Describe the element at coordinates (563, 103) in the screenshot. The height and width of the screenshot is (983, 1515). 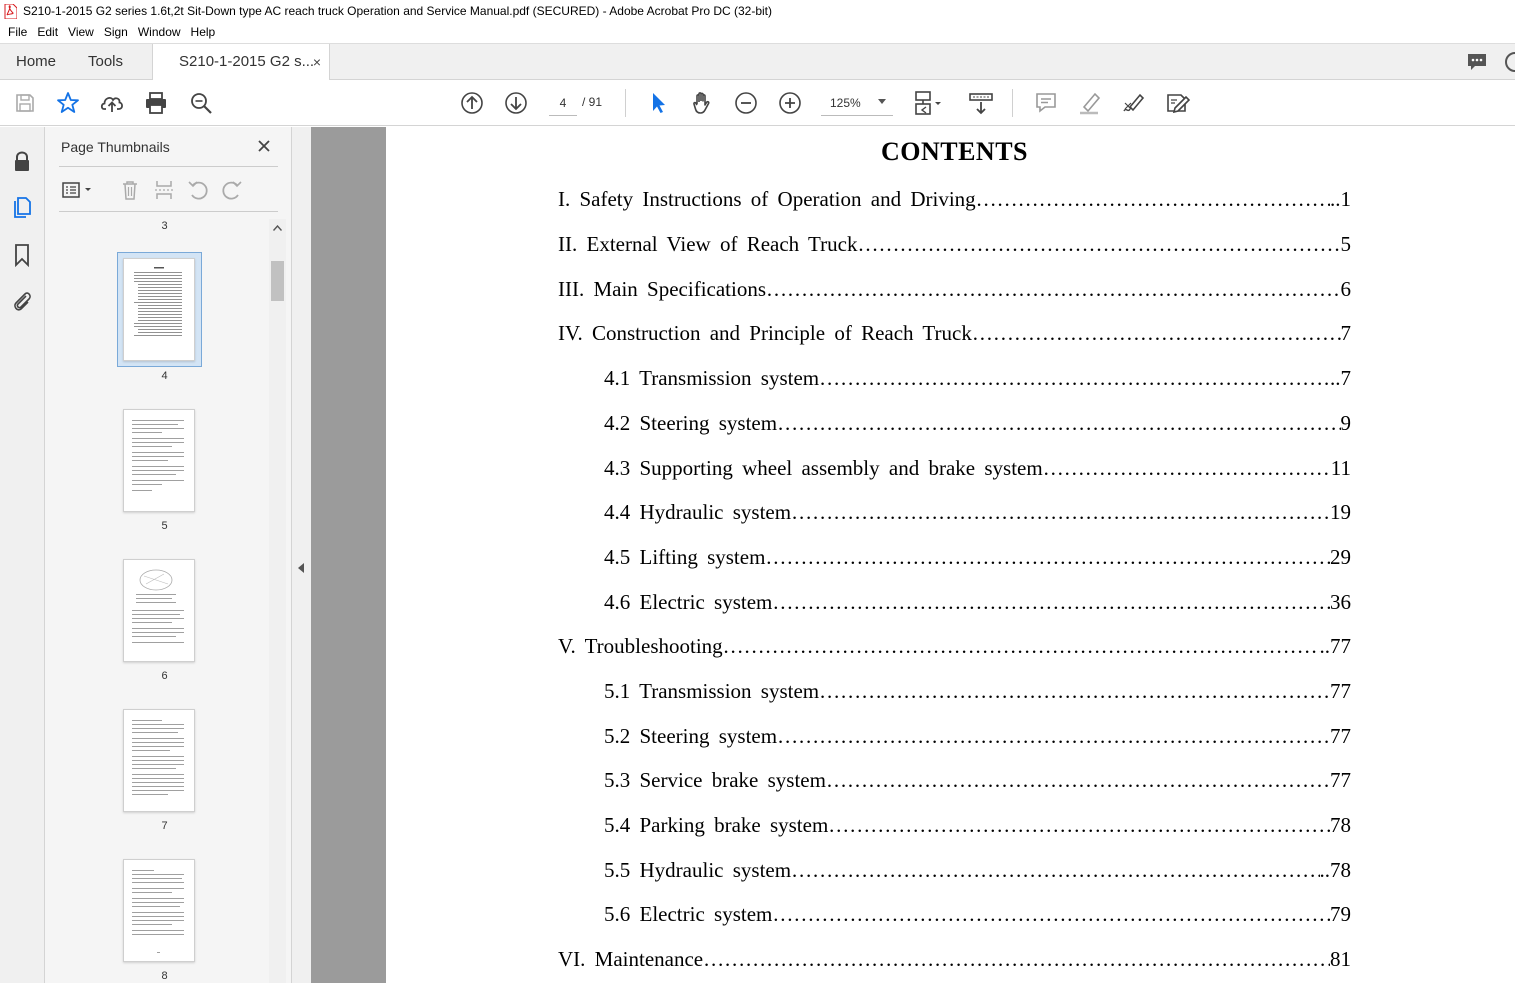
I see `page-number-input` at that location.